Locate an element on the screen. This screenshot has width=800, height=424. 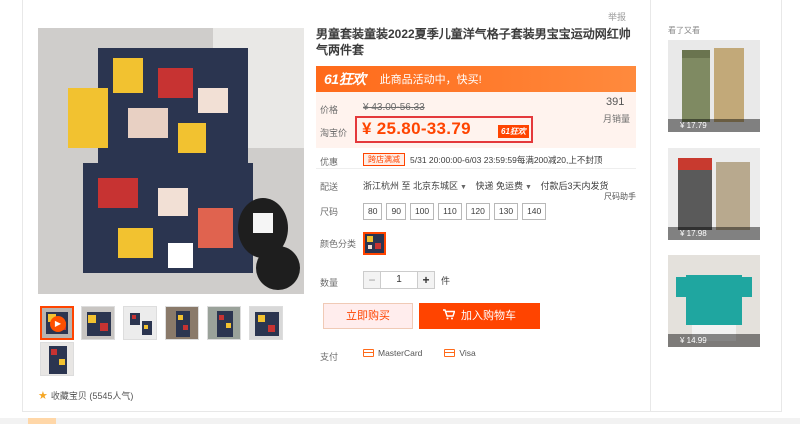
delivery-ship-time: 付款后3天内发货 is located at coordinates (574, 186).